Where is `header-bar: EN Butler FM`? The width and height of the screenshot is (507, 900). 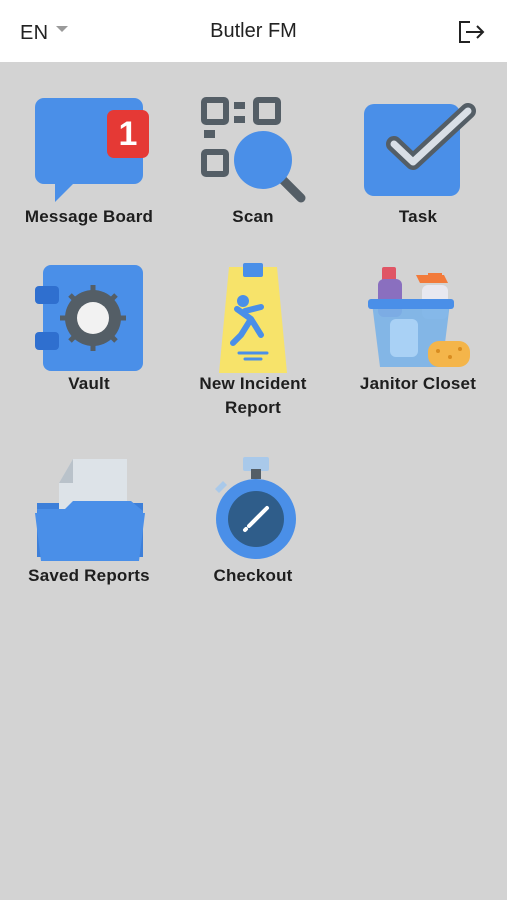
header-bar: EN Butler FM is located at coordinates (253, 31).